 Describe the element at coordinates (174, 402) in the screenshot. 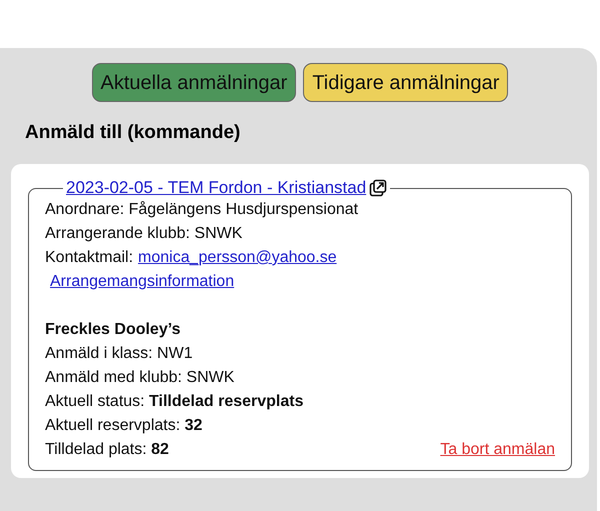

I see `detail-text: Aktuell status: Tilldelad reservplats` at that location.